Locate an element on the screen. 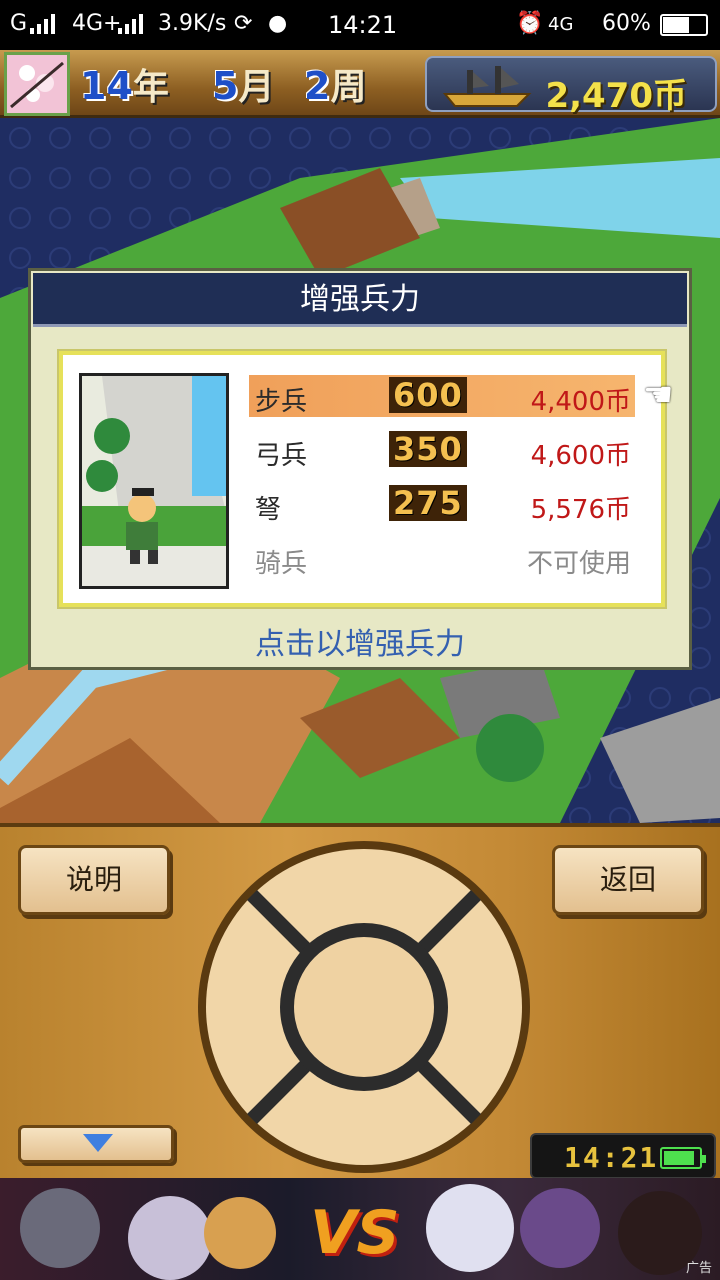 The height and width of the screenshot is (1280, 720). ad-vs-text: VS is located at coordinates (355, 1233).